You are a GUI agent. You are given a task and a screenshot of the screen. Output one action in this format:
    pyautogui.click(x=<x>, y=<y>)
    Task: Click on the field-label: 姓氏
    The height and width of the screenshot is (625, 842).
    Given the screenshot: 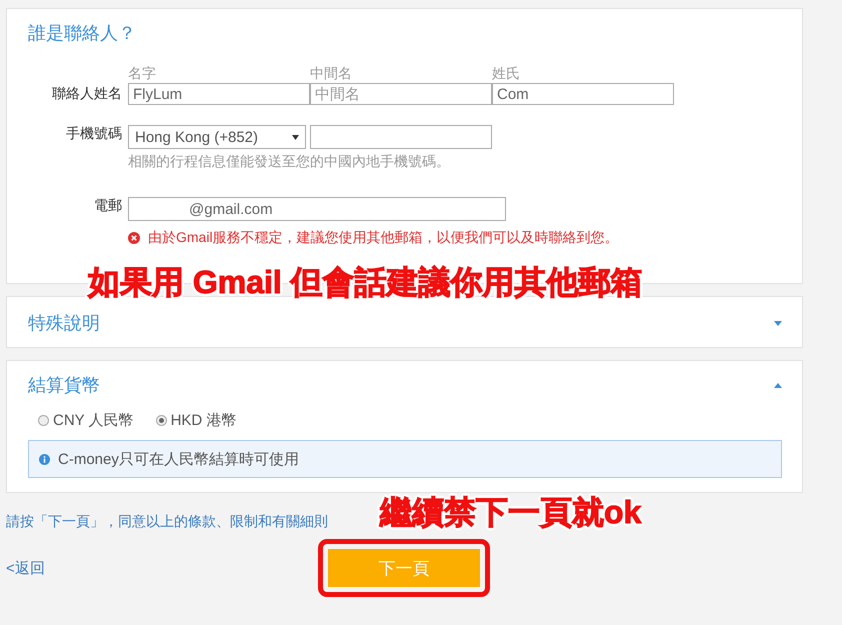 What is the action you would take?
    pyautogui.click(x=506, y=73)
    